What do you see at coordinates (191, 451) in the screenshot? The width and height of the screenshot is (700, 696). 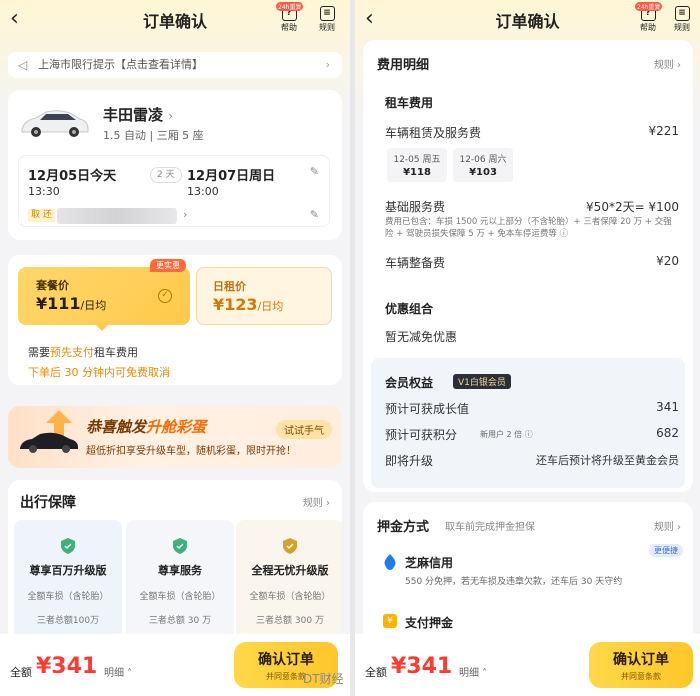 I see `promo-subtitle: 超低折扣享受升级车型，随机彩蛋，限时开抢！` at bounding box center [191, 451].